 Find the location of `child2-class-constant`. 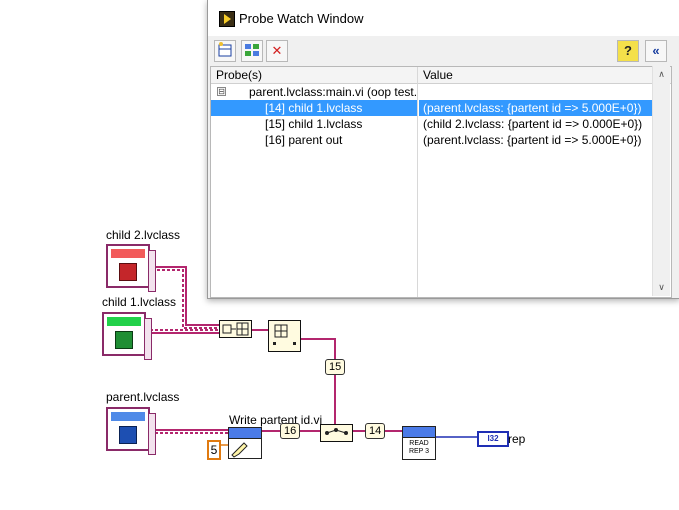

child2-class-constant is located at coordinates (131, 268).